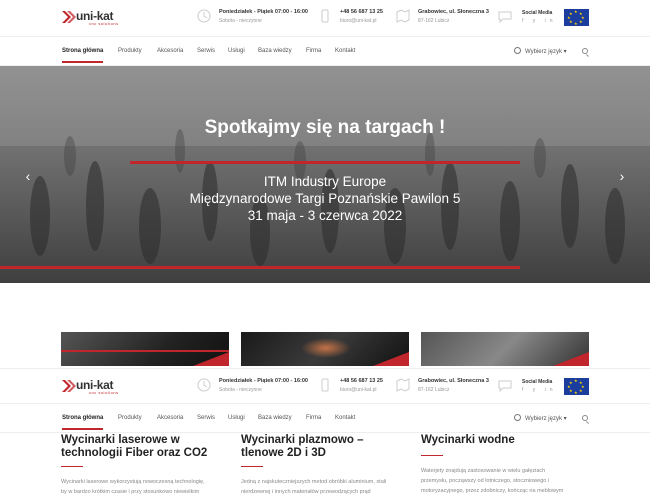  I want to click on card-waterjet-image, so click(505, 349).